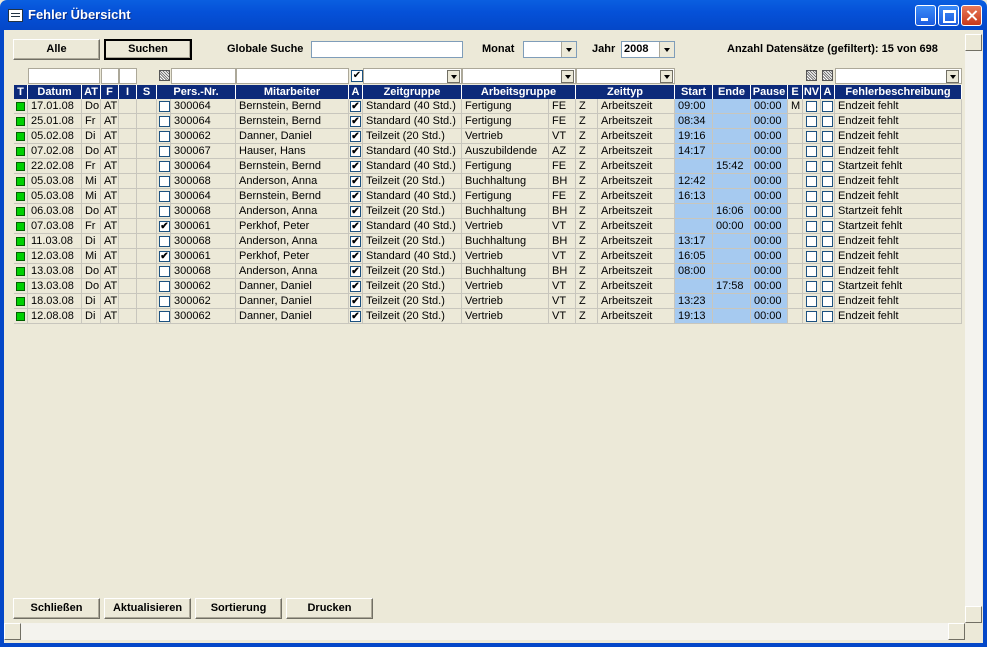  I want to click on select-all-icon, so click(164, 75).